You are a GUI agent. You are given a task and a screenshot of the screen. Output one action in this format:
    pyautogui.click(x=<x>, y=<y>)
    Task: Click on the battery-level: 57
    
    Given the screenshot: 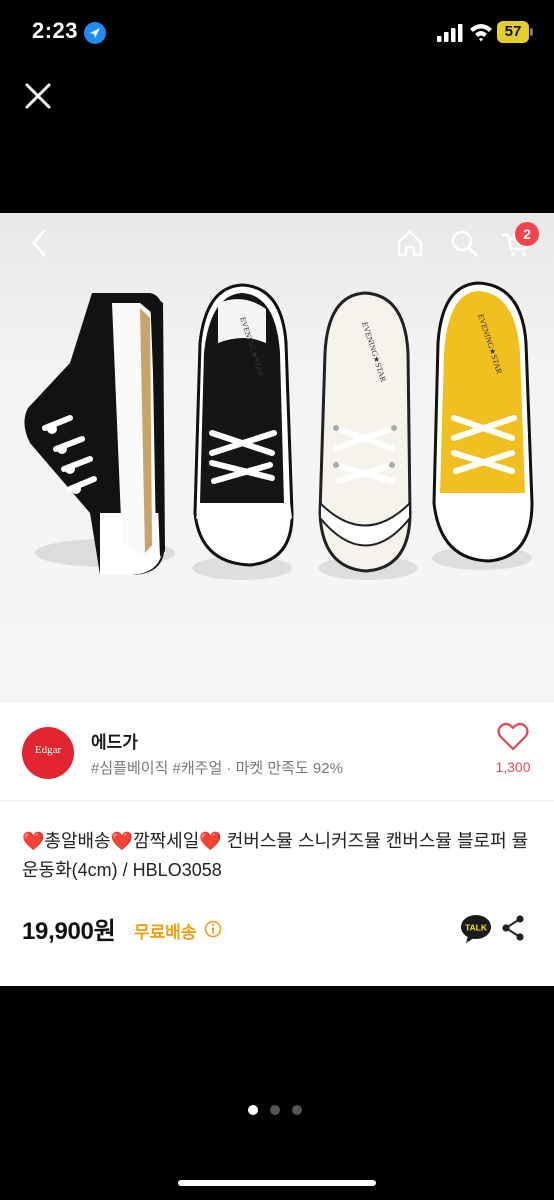 What is the action you would take?
    pyautogui.click(x=513, y=31)
    